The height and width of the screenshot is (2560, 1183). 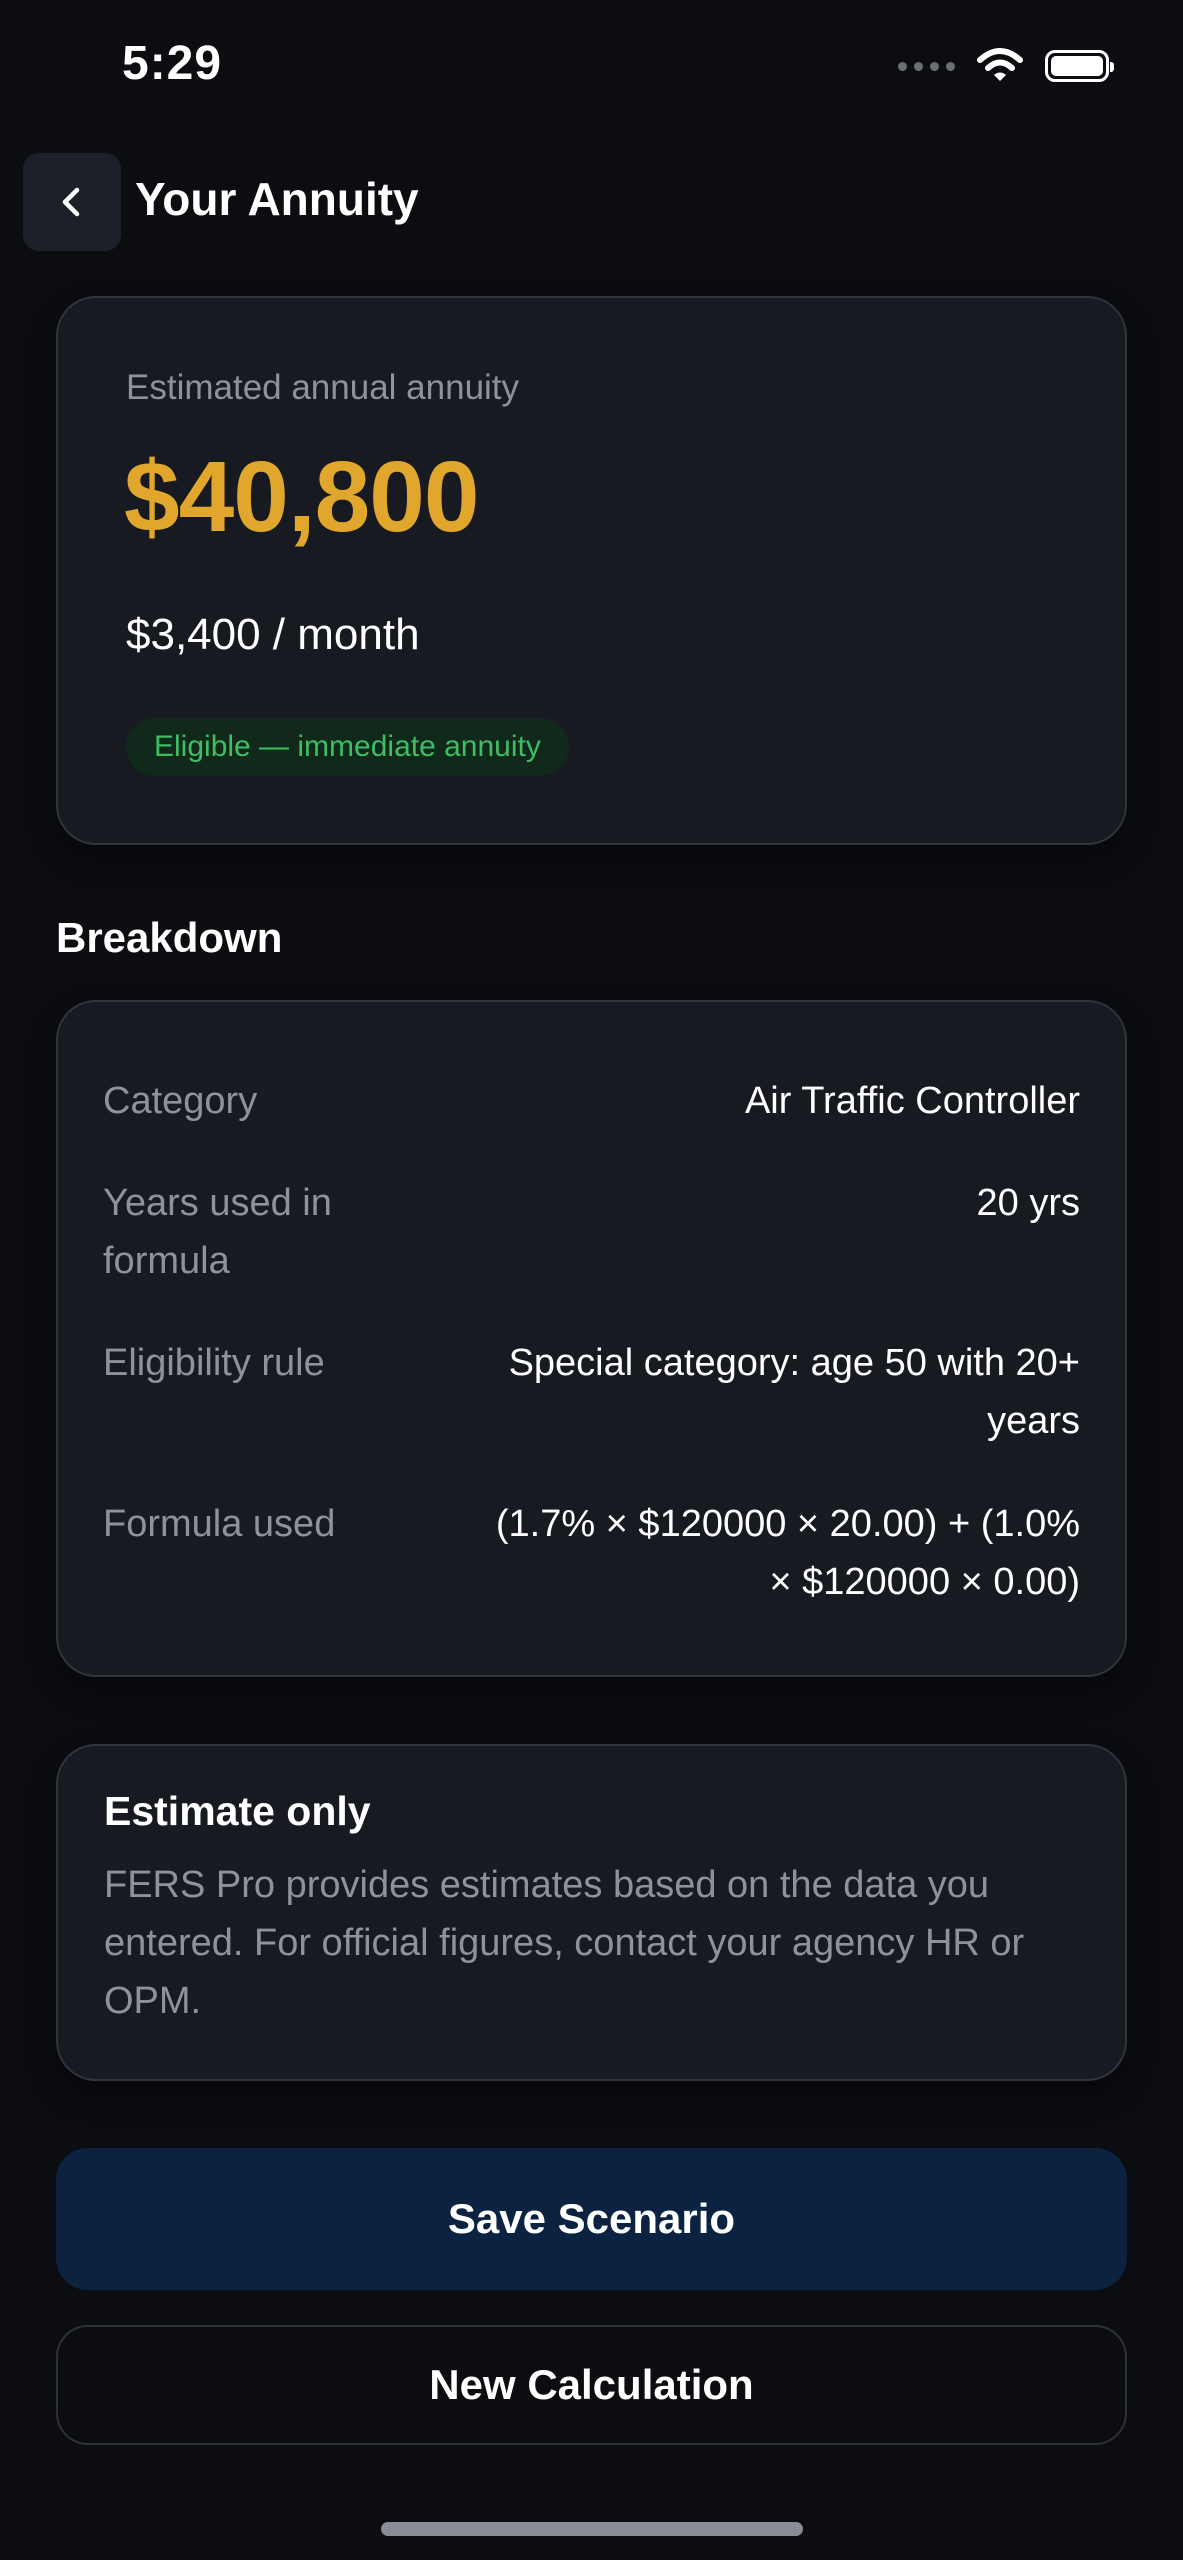 What do you see at coordinates (1000, 64) in the screenshot?
I see `wifi-icon` at bounding box center [1000, 64].